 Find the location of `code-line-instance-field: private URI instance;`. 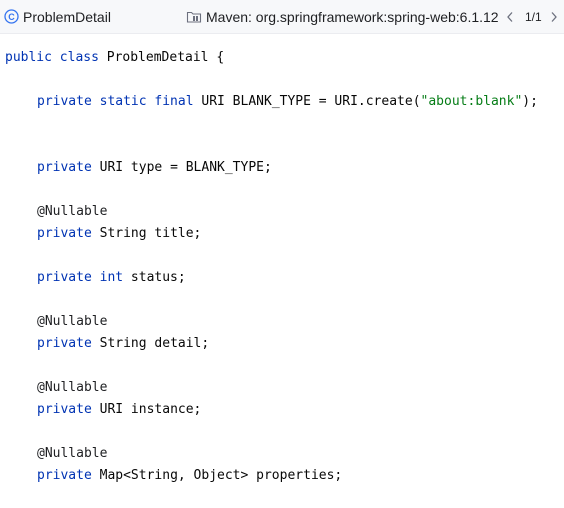

code-line-instance-field: private URI instance; is located at coordinates (119, 410).